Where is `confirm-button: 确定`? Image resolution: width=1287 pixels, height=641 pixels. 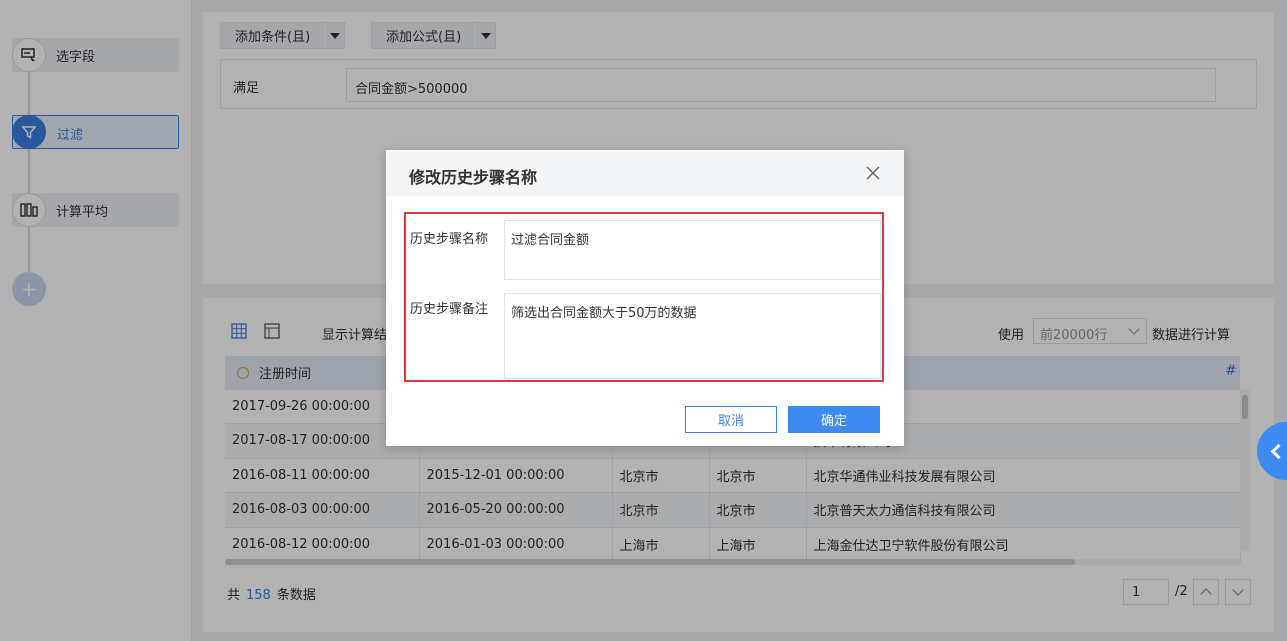 confirm-button: 确定 is located at coordinates (834, 419).